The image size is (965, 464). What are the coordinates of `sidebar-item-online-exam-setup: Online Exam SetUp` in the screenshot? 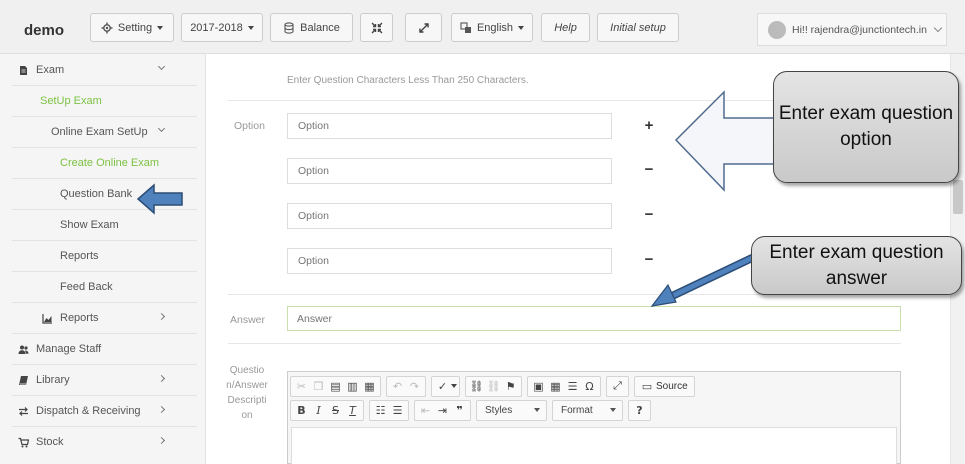 It's located at (95, 132).